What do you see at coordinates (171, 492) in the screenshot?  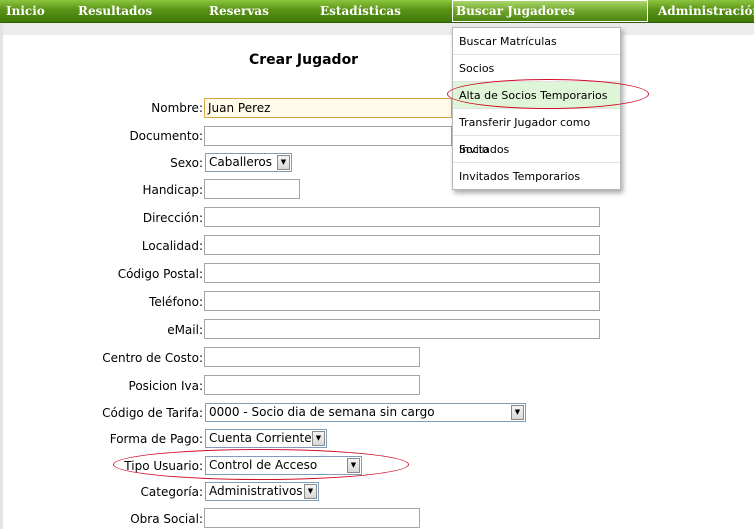 I see `label-categoria: Categoría:` at bounding box center [171, 492].